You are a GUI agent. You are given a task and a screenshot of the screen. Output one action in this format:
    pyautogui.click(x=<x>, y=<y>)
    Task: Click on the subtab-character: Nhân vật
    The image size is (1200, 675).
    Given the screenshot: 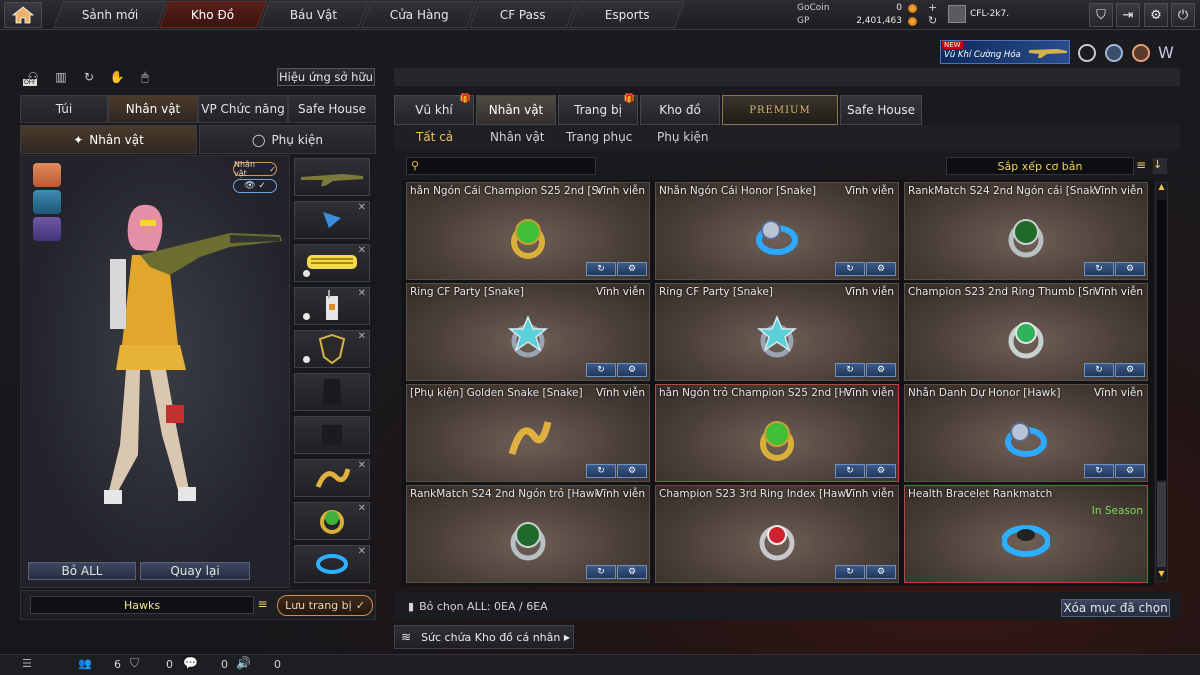 What is the action you would take?
    pyautogui.click(x=517, y=137)
    